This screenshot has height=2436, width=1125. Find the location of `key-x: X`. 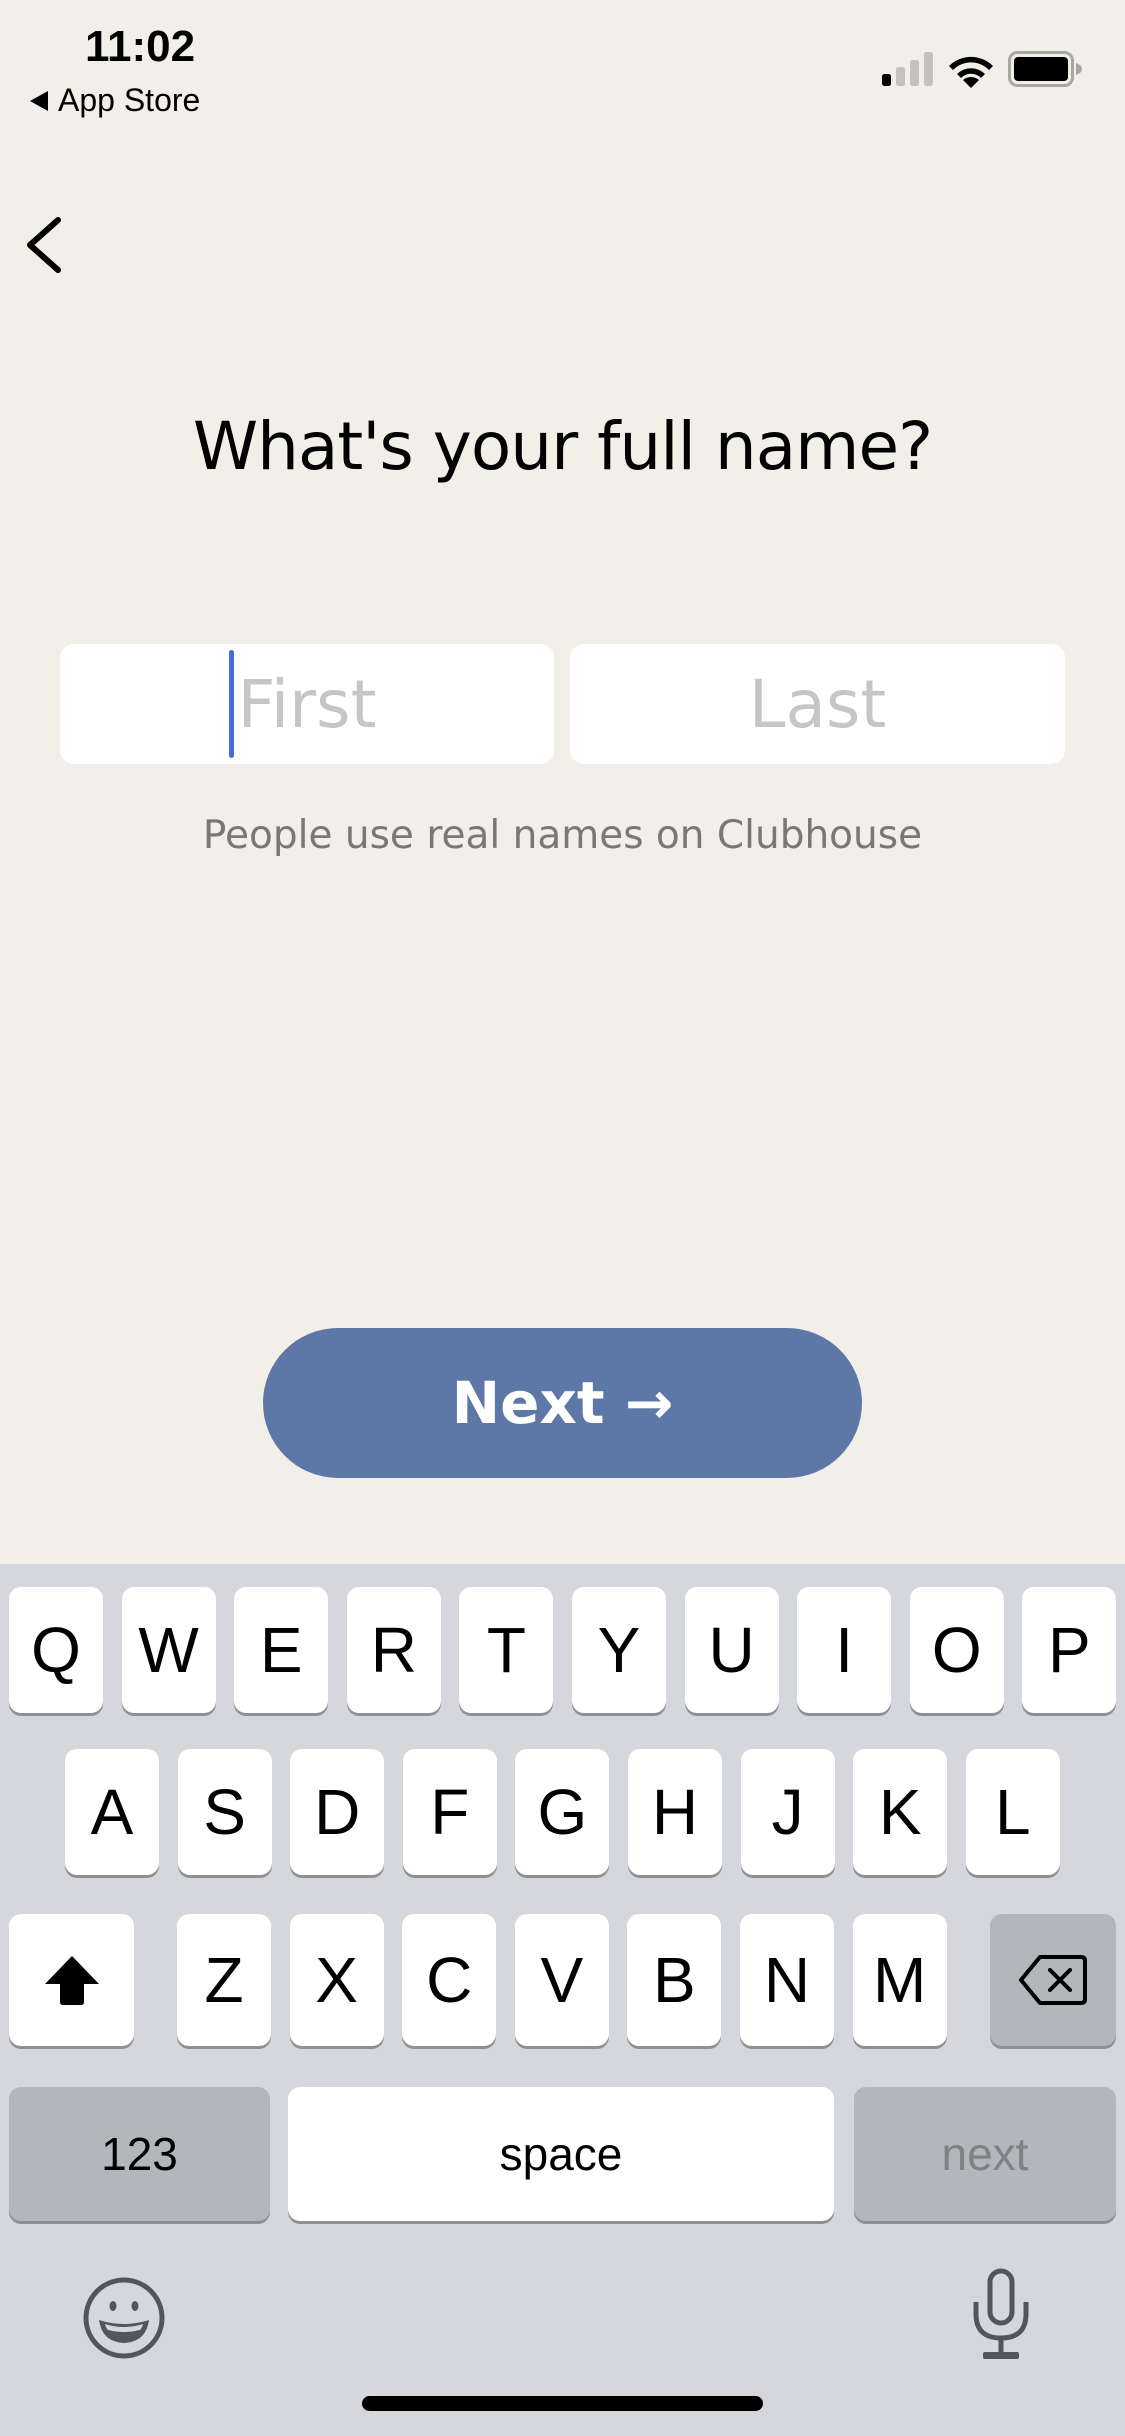

key-x: X is located at coordinates (336, 1980).